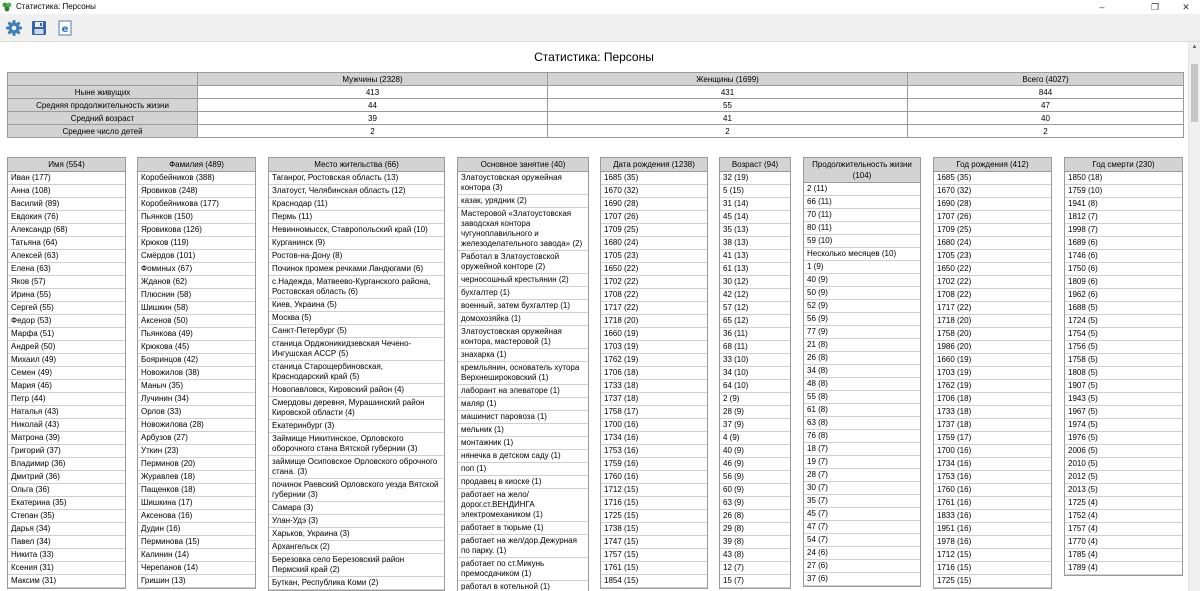  Describe the element at coordinates (755, 503) in the screenshot. I see `list-item: 63 (9)` at that location.